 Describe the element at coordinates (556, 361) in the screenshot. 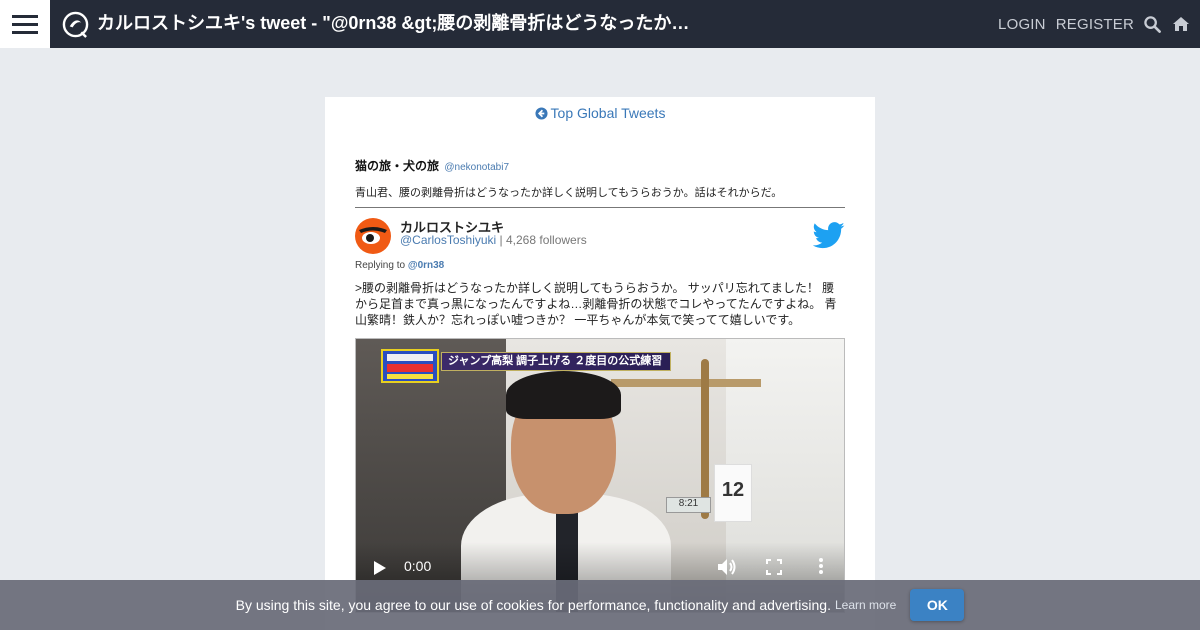

I see `video-caption-banner: ジャンプ高梨 調子上げる ２度目の公式練習` at that location.